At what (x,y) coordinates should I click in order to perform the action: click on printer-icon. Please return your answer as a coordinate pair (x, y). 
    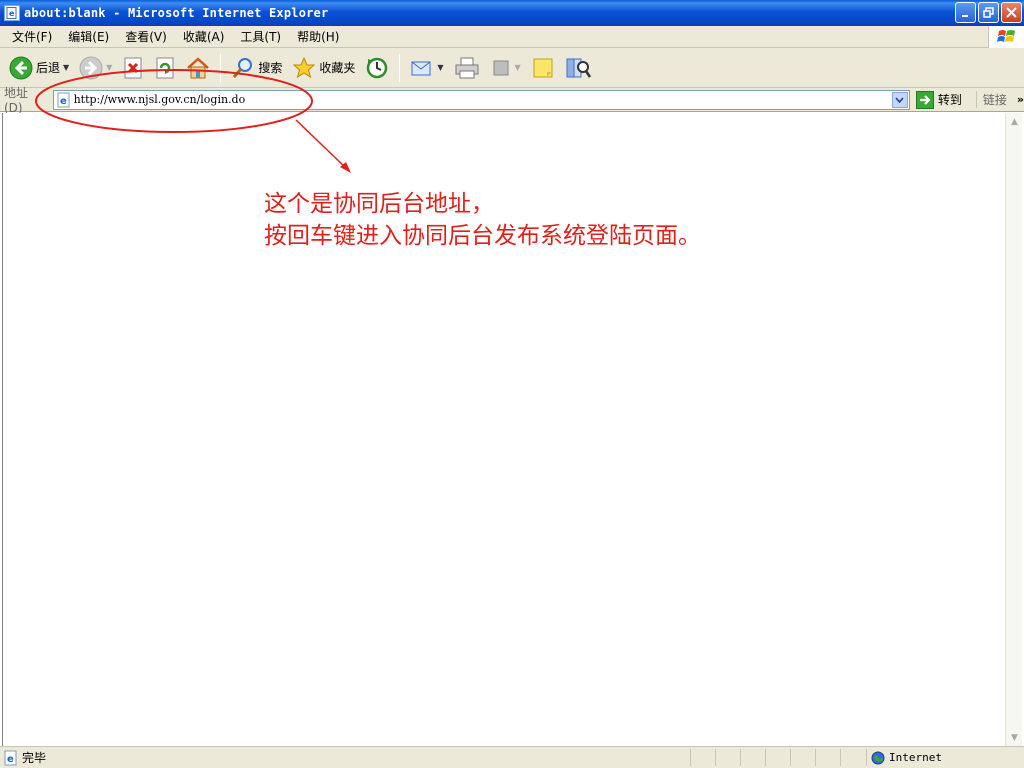
    Looking at the image, I should click on (467, 67).